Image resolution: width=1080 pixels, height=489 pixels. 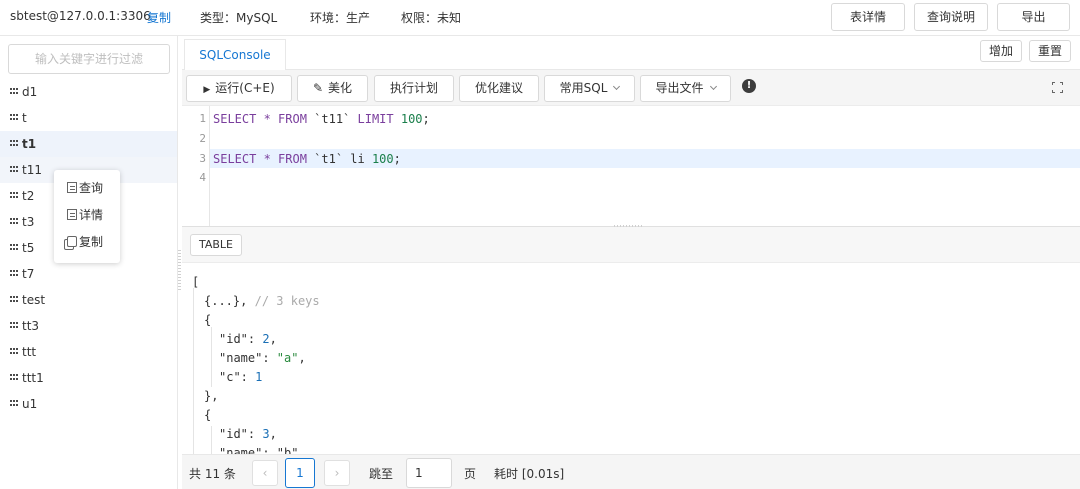 I want to click on sidebar-table-label: t5, so click(x=28, y=248).